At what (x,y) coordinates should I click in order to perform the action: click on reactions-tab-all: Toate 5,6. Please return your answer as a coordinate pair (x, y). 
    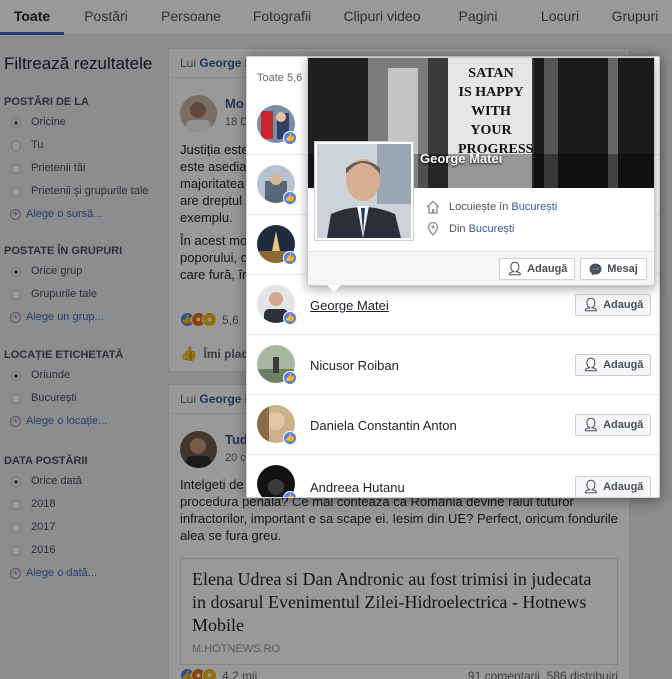
    Looking at the image, I should click on (279, 78).